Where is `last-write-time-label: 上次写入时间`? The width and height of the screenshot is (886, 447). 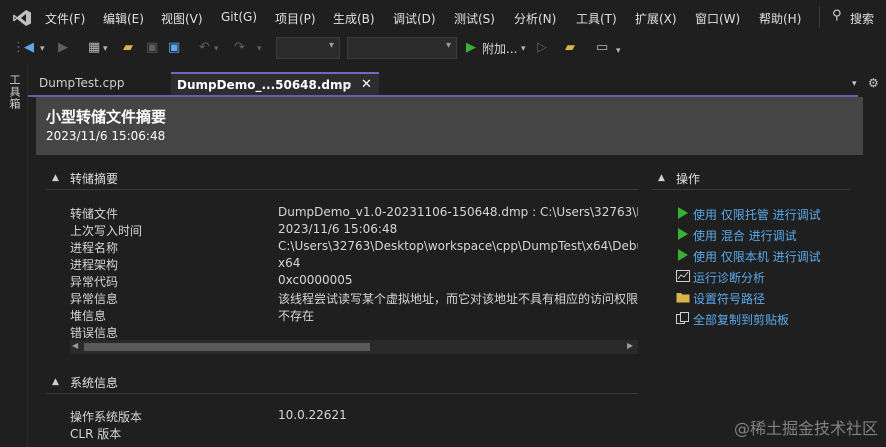
last-write-time-label: 上次写入时间 is located at coordinates (106, 231).